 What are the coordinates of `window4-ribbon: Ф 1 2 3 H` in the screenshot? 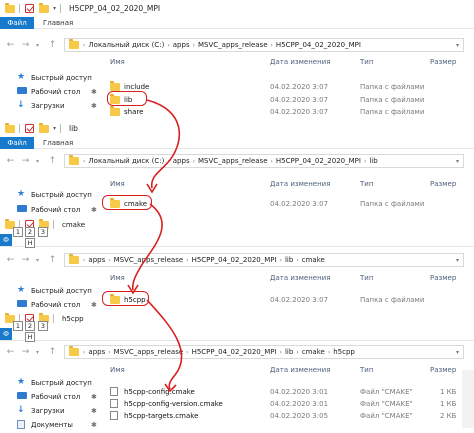 It's located at (237, 331).